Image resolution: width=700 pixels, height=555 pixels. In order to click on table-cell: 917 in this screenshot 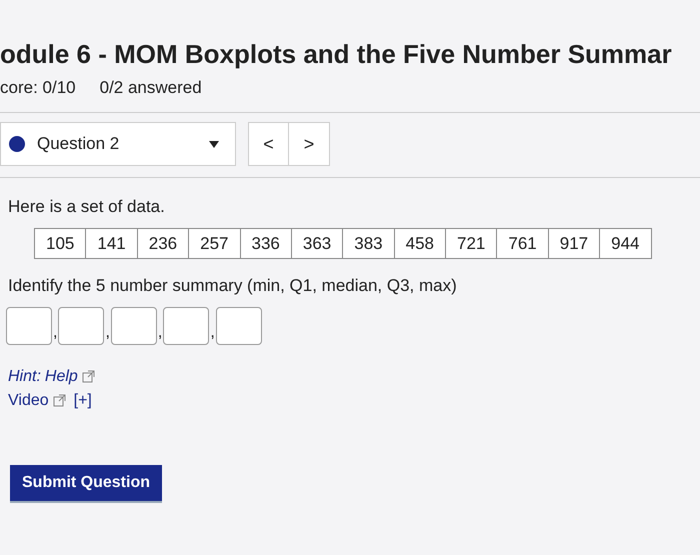, I will do `click(574, 243)`.